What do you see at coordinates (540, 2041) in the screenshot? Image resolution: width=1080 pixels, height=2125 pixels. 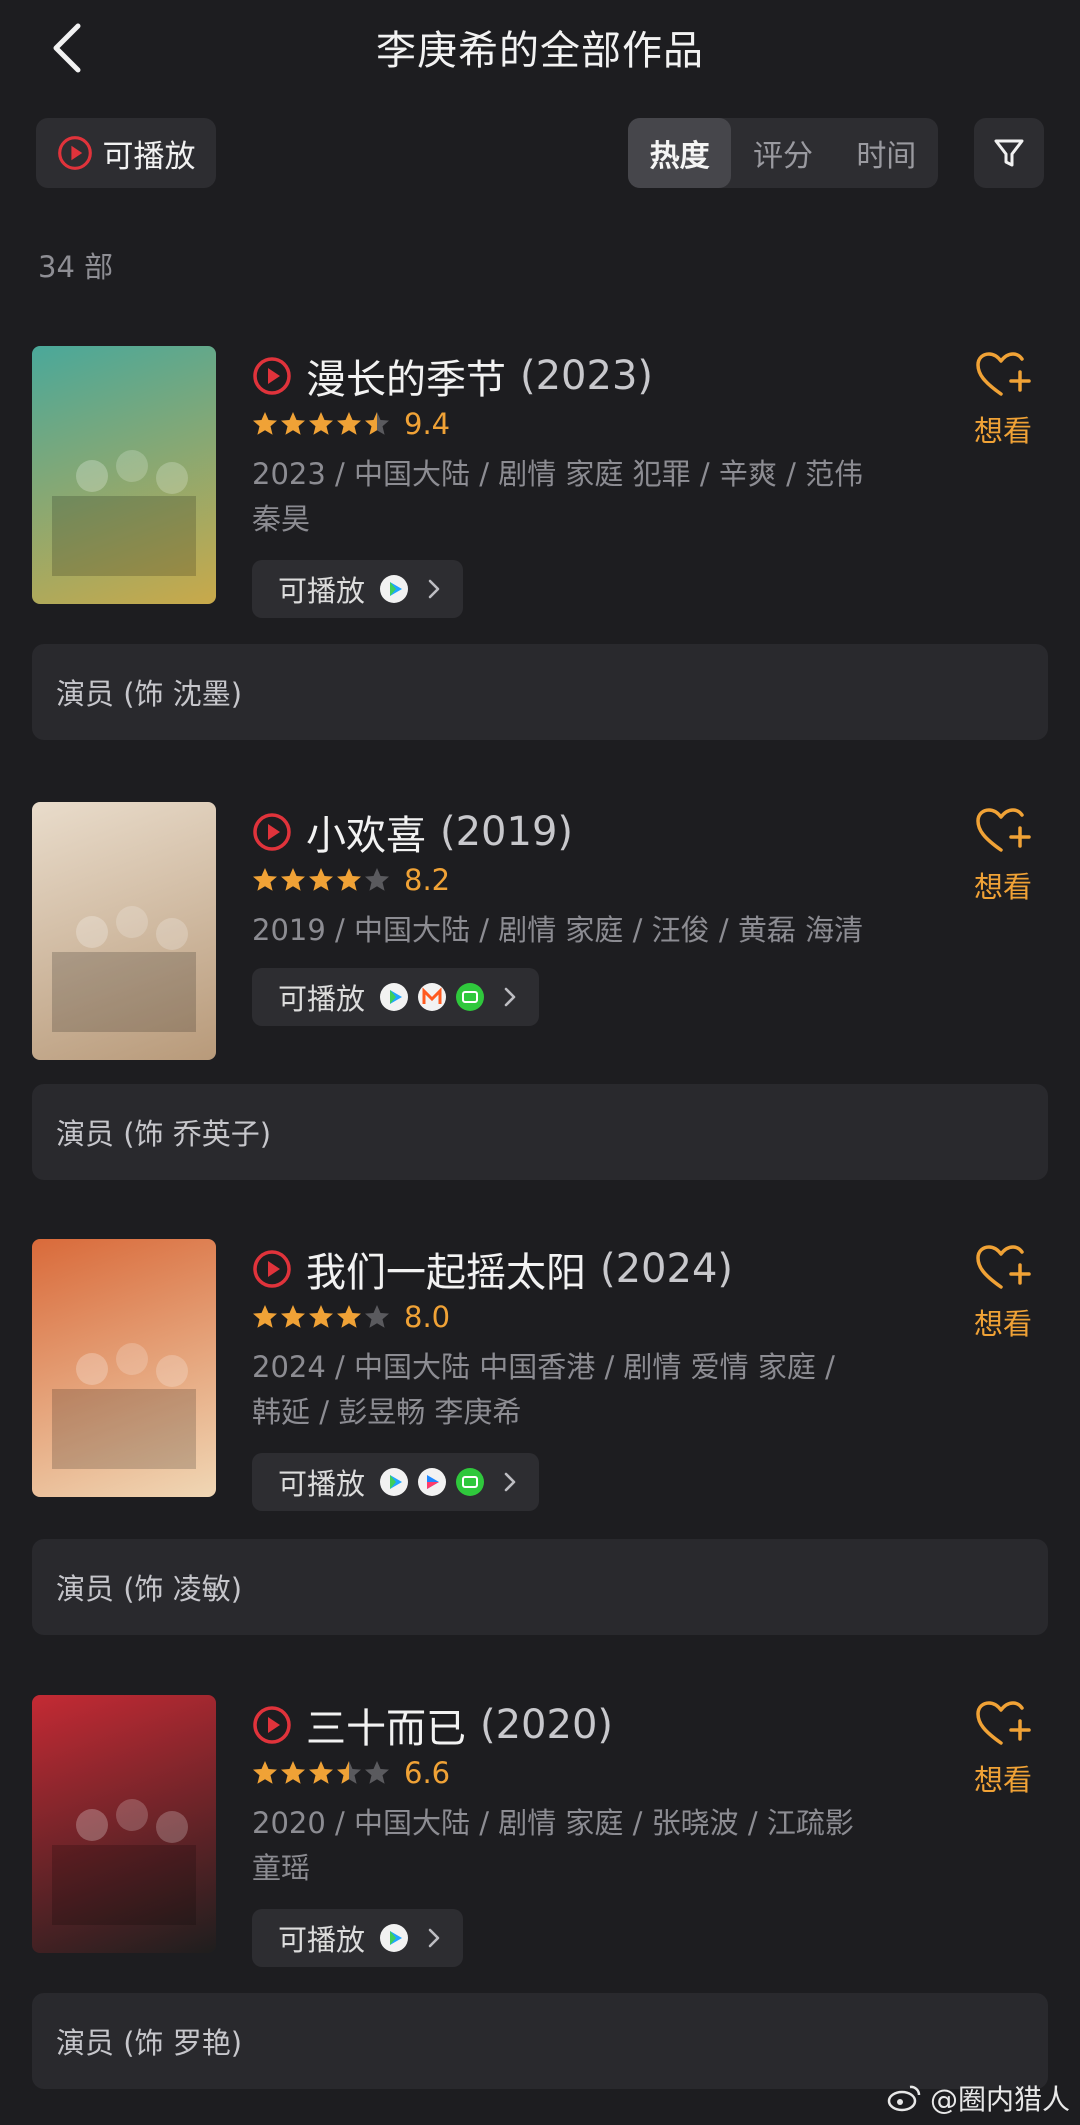 I see `role-bar: 演员 (饰 罗艳)` at bounding box center [540, 2041].